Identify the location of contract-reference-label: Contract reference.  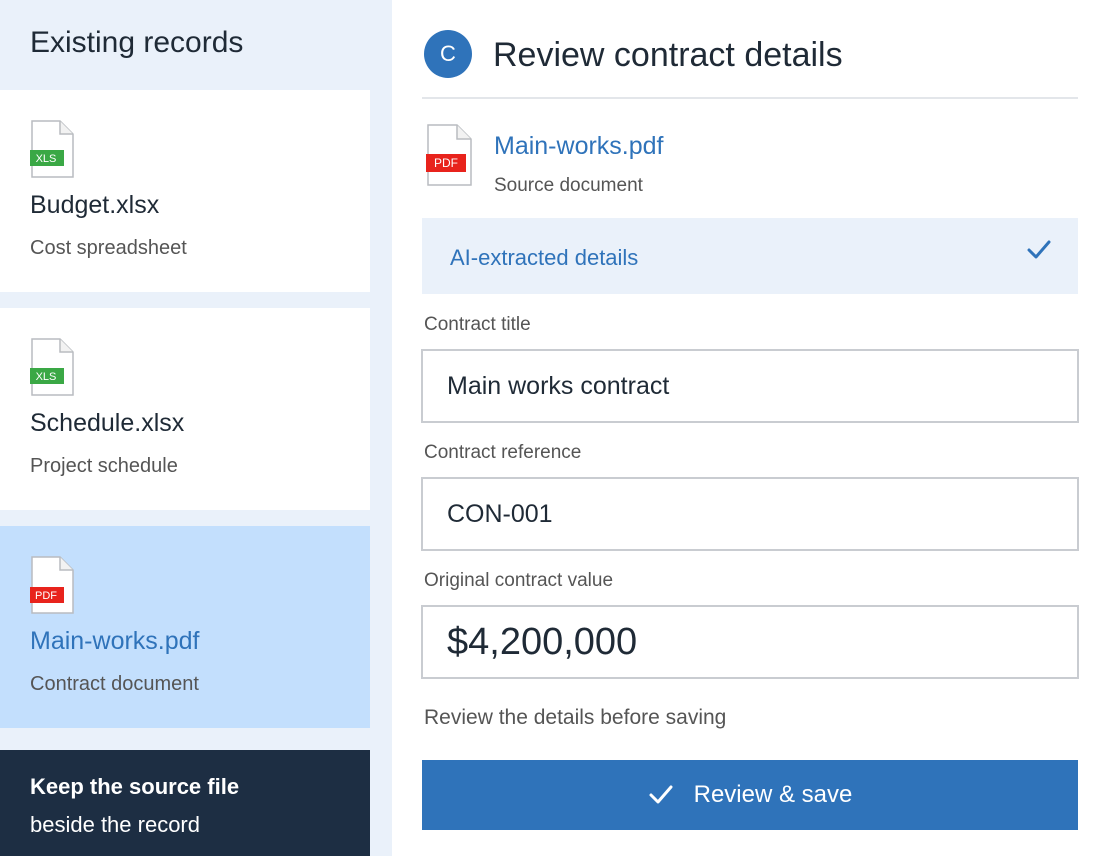
(503, 452).